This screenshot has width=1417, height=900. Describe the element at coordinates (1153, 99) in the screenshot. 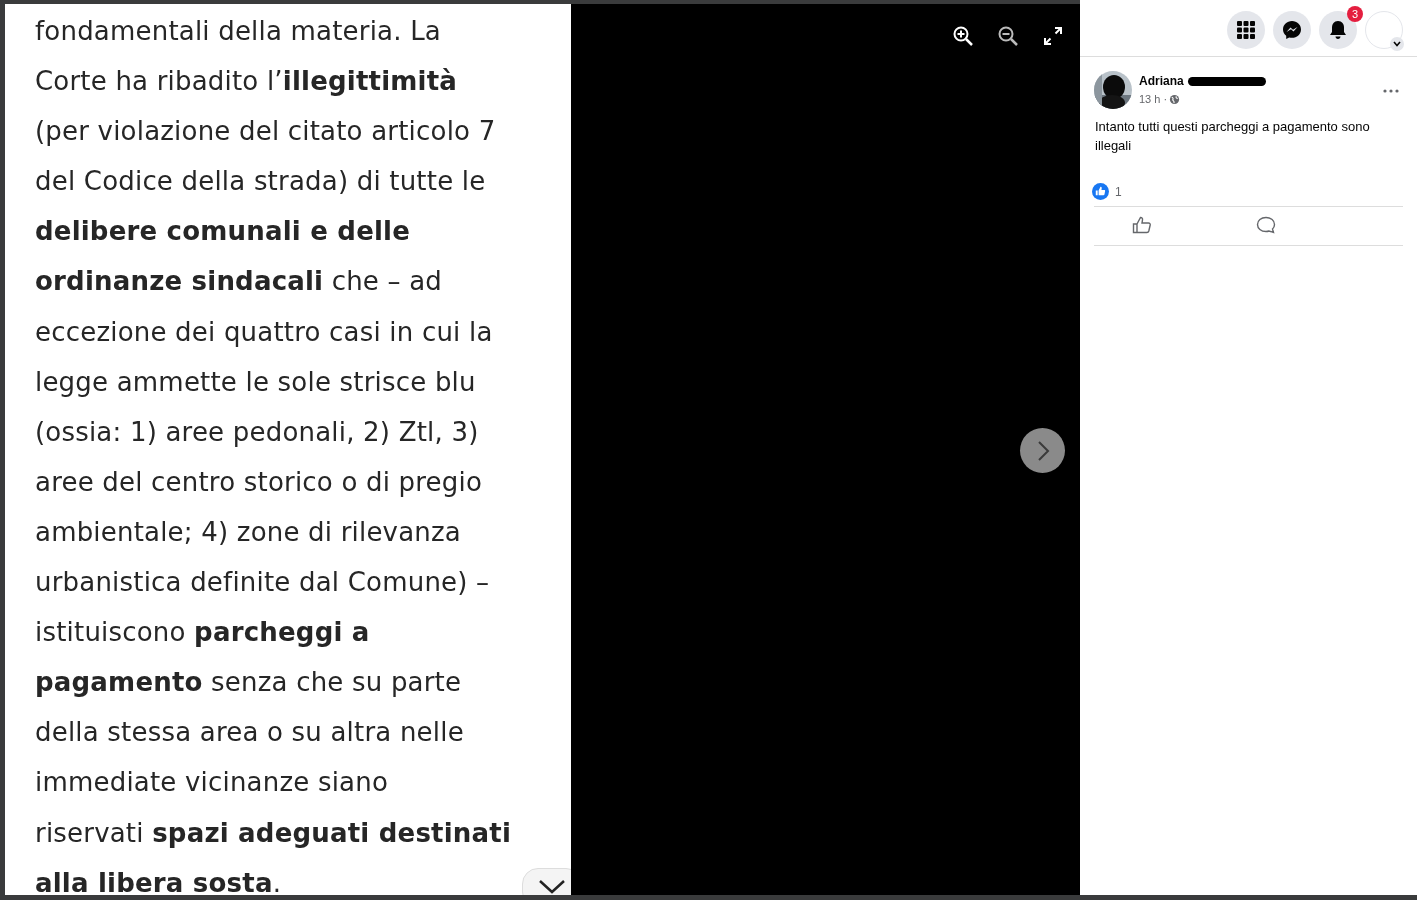

I see `comment-time: 13 h ·` at that location.